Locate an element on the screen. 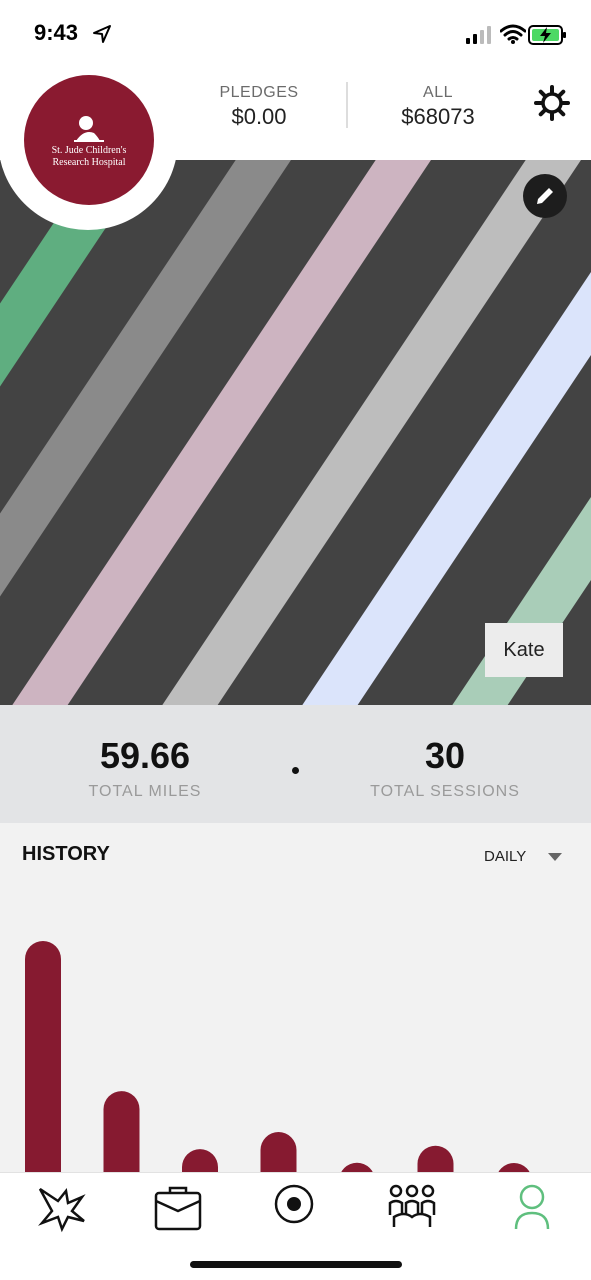  pencil-icon is located at coordinates (545, 196).